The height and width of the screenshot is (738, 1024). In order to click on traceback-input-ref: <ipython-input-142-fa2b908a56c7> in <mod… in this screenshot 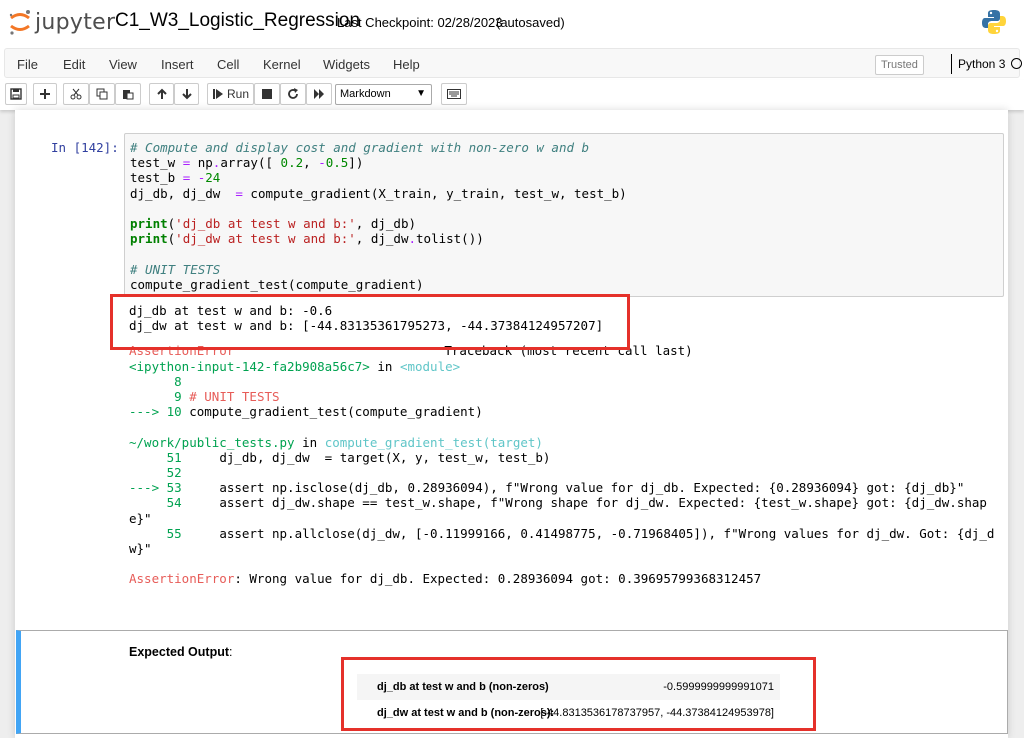, I will do `click(295, 366)`.